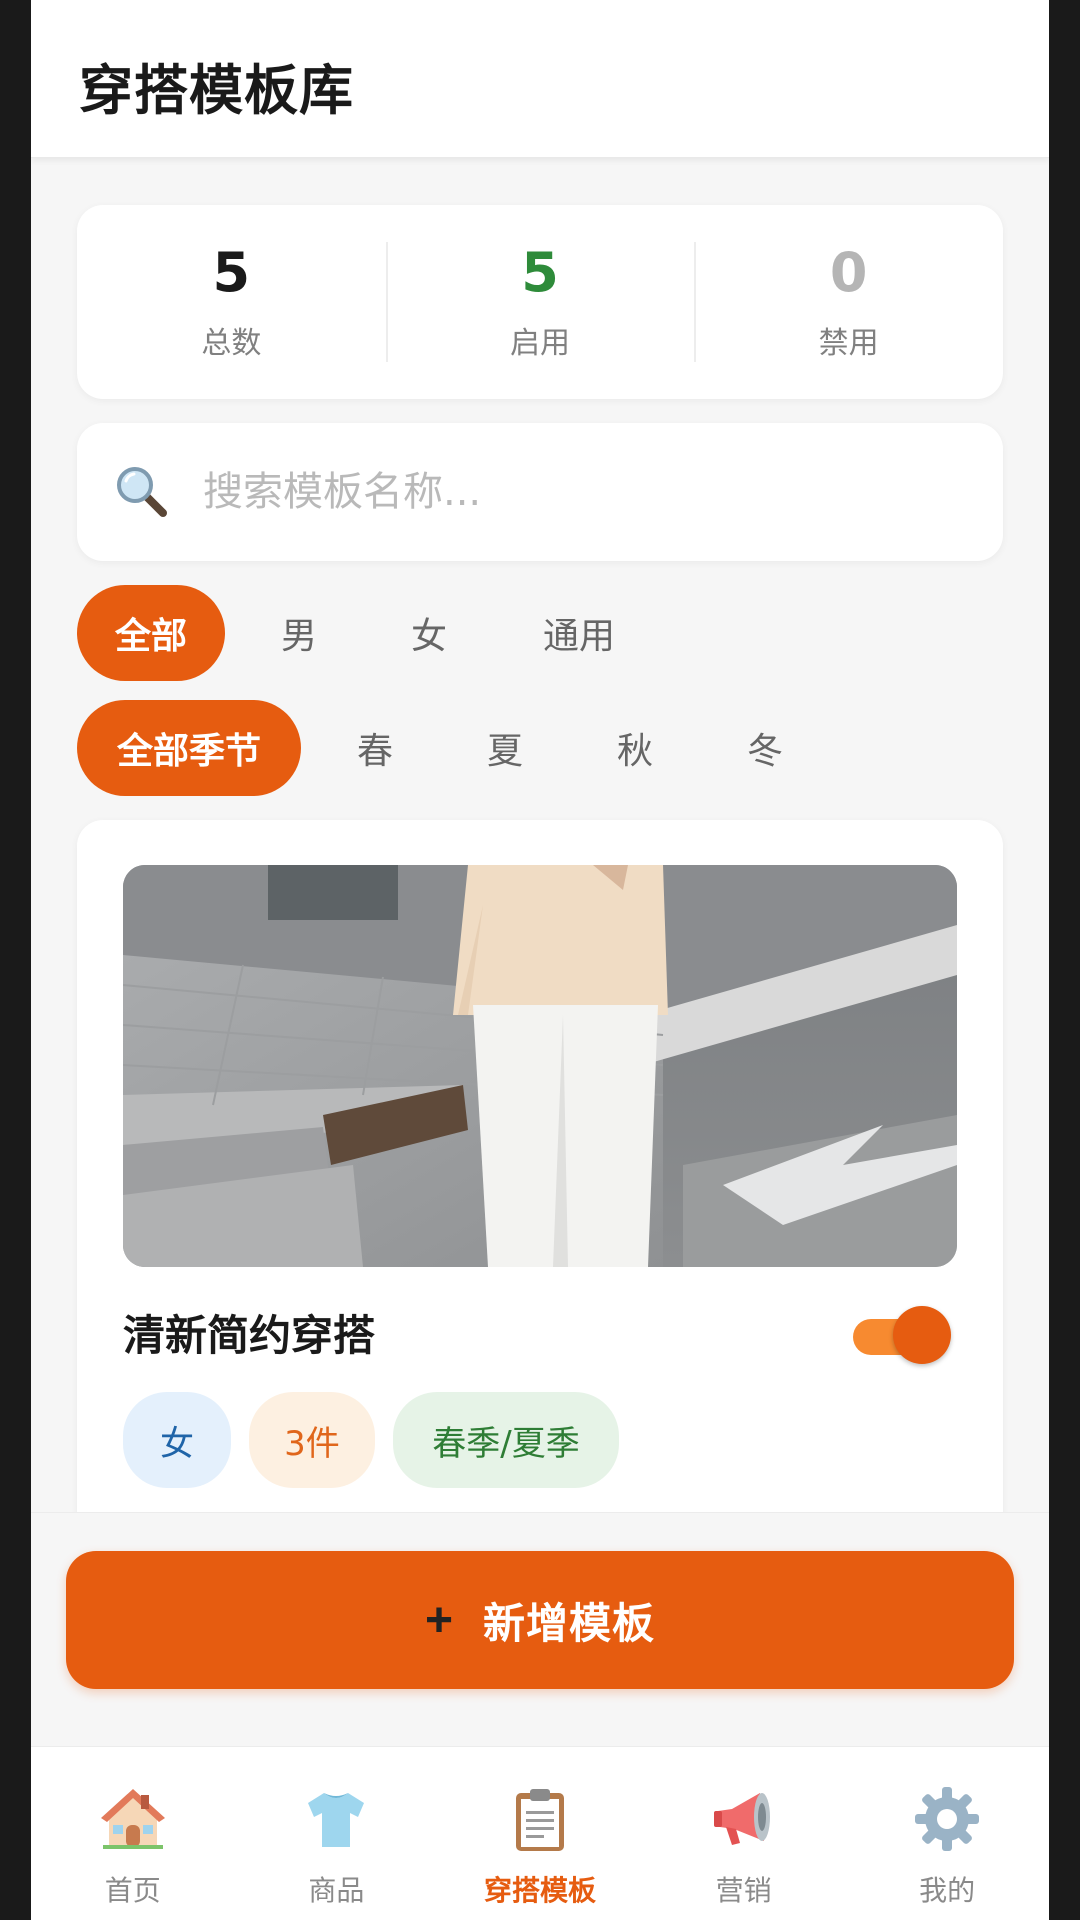 The width and height of the screenshot is (1080, 1920). What do you see at coordinates (429, 633) in the screenshot?
I see `gender-chip-female: 女` at bounding box center [429, 633].